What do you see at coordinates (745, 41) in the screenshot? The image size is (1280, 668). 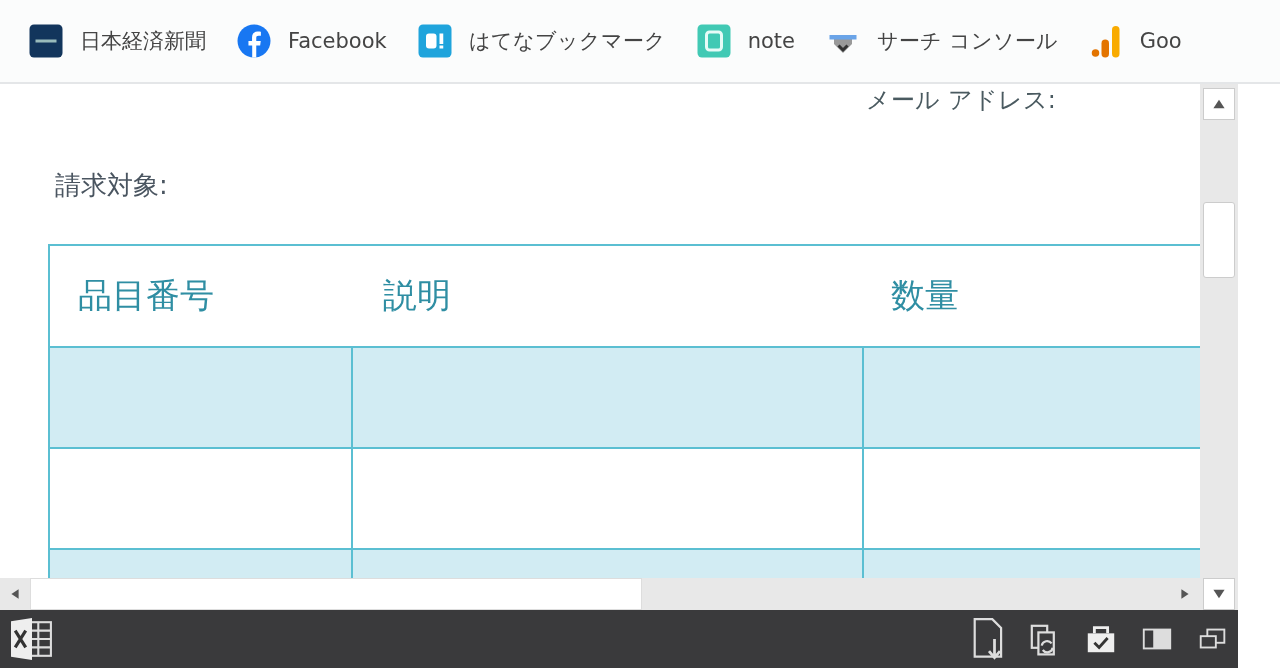 I see `bookmark-link: note` at bounding box center [745, 41].